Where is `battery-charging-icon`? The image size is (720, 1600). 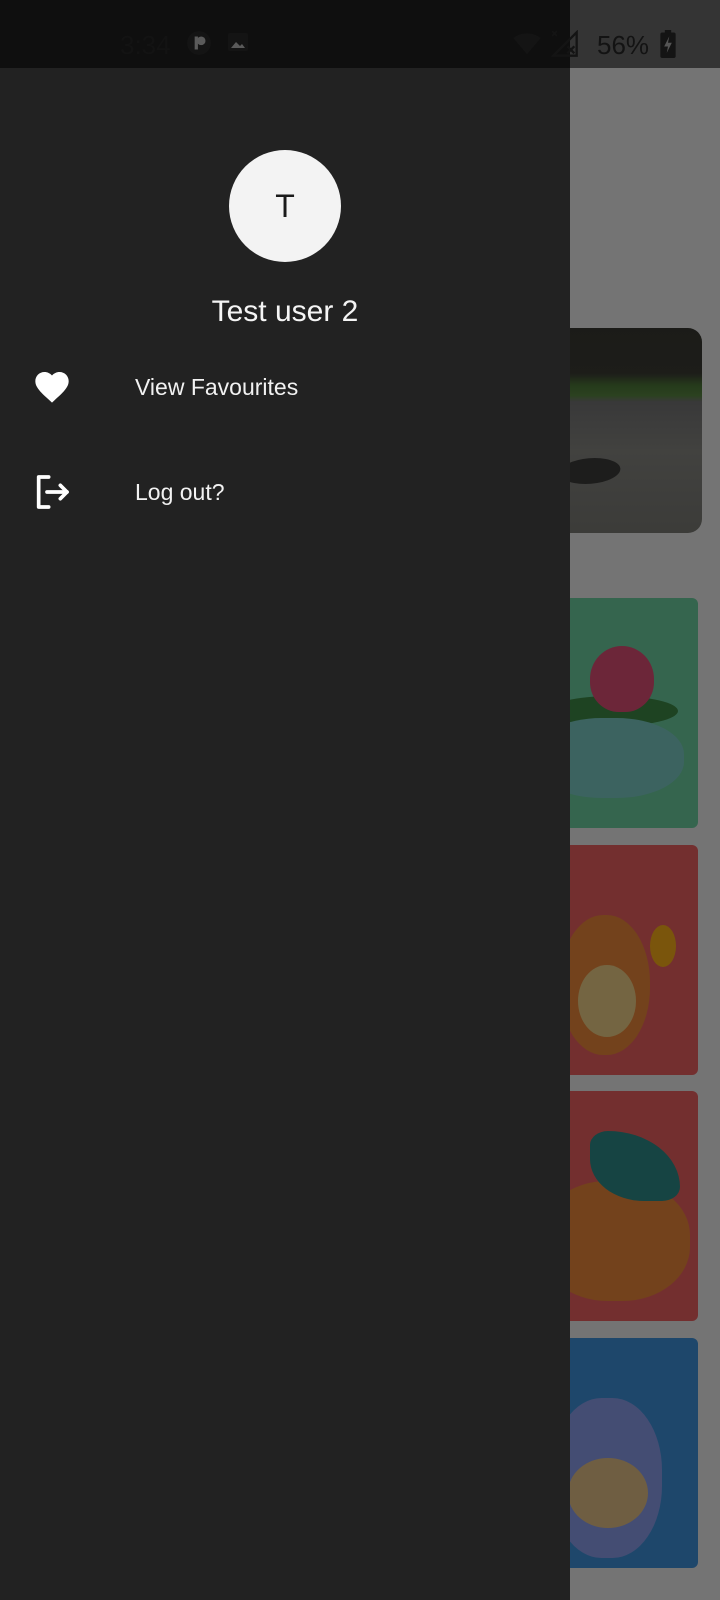 battery-charging-icon is located at coordinates (668, 44).